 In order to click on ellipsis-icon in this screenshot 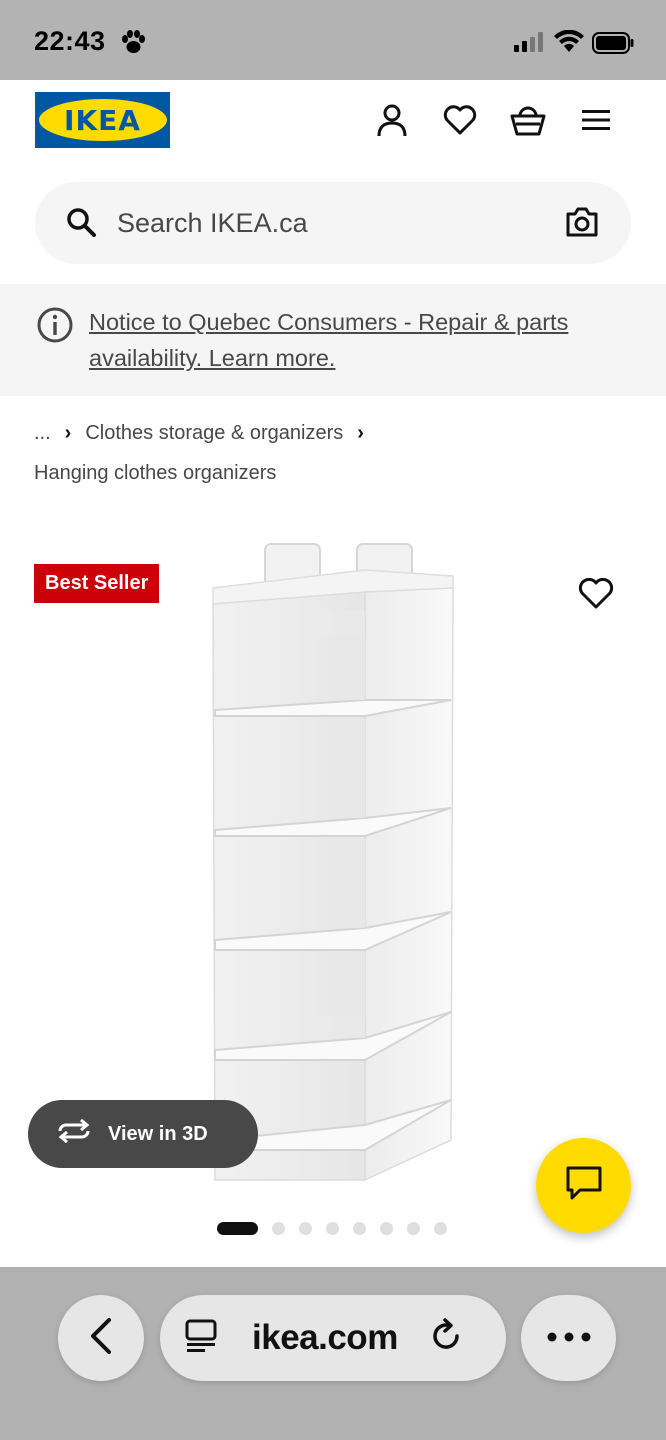, I will do `click(569, 1338)`.